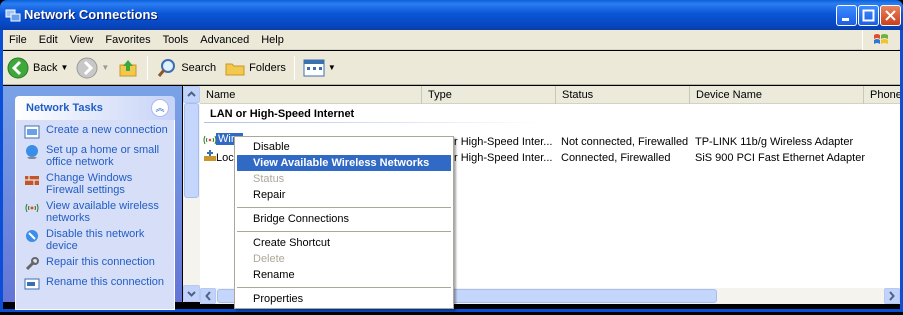 Image resolution: width=903 pixels, height=315 pixels. What do you see at coordinates (32, 180) in the screenshot?
I see `firewall-icon` at bounding box center [32, 180].